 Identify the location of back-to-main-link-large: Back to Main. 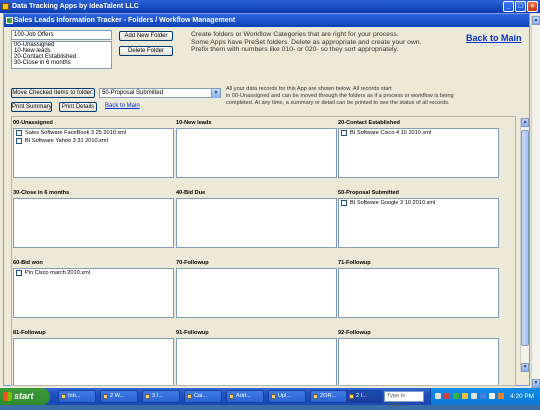
(494, 38).